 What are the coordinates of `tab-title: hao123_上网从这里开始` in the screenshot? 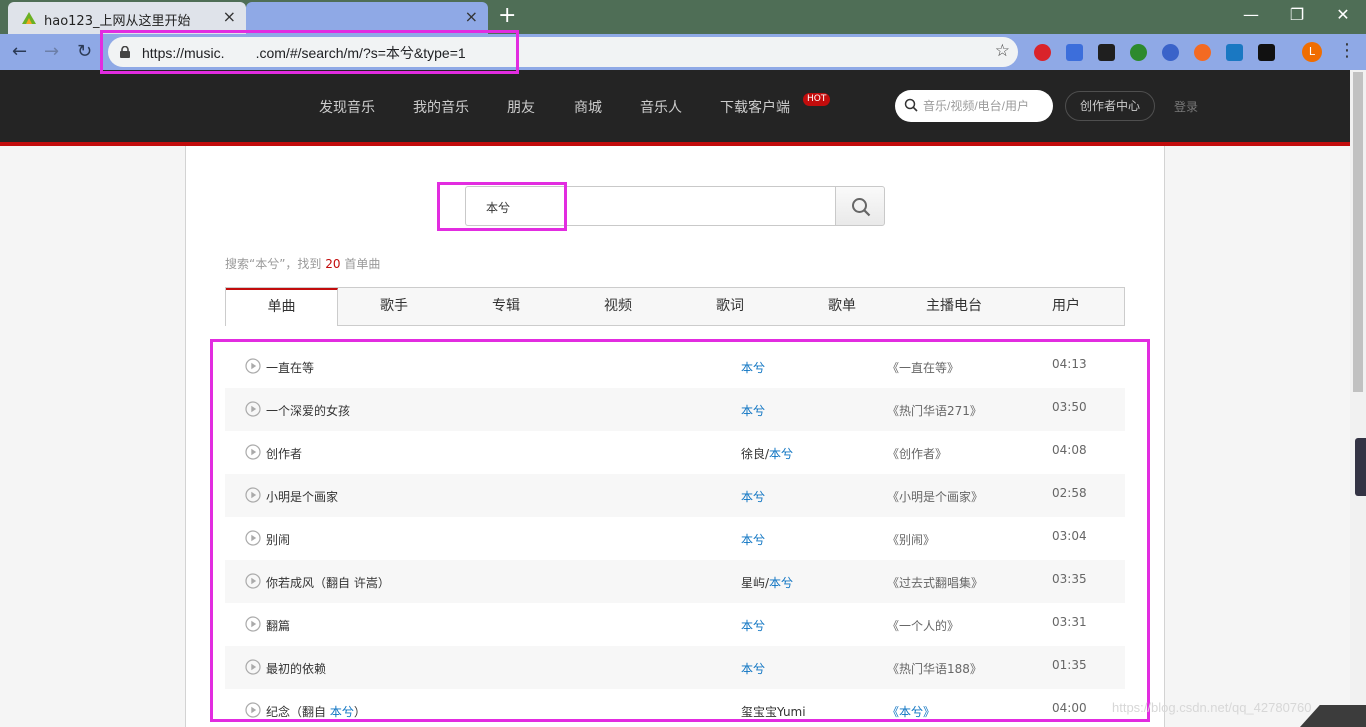 It's located at (117, 21).